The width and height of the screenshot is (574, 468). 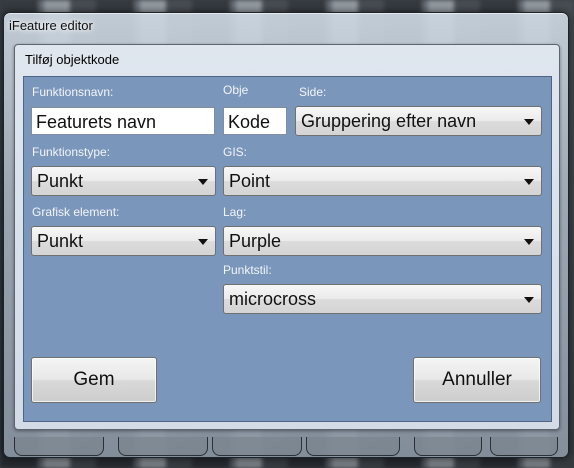 I want to click on name-input: Featurets navn, so click(x=123, y=121).